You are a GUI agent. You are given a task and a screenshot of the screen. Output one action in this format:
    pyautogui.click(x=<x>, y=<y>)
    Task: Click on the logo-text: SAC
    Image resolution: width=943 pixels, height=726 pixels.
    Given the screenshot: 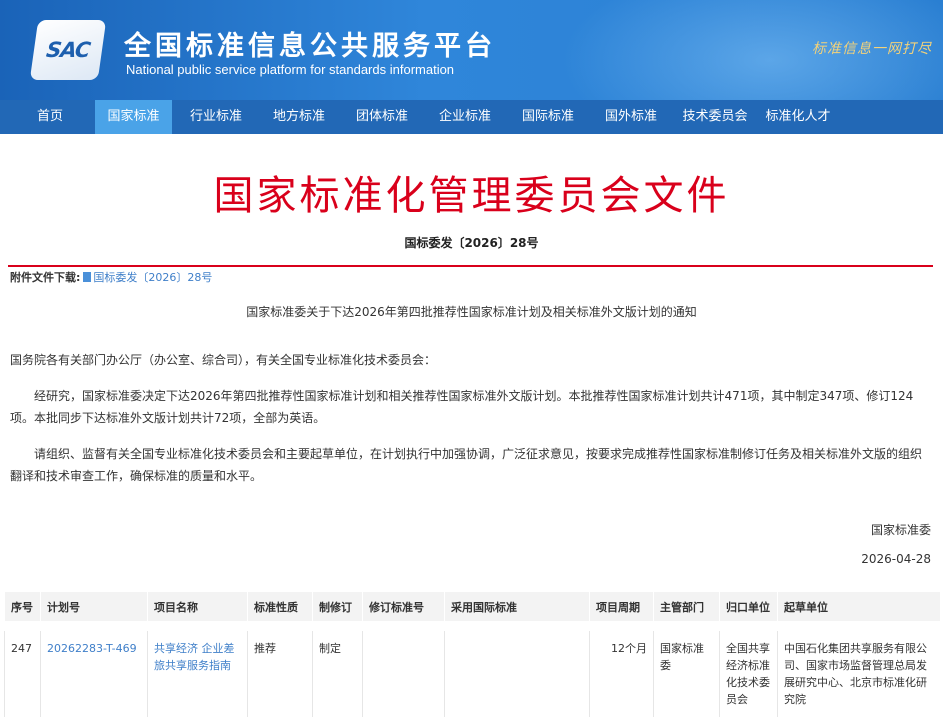 What is the action you would take?
    pyautogui.click(x=68, y=50)
    